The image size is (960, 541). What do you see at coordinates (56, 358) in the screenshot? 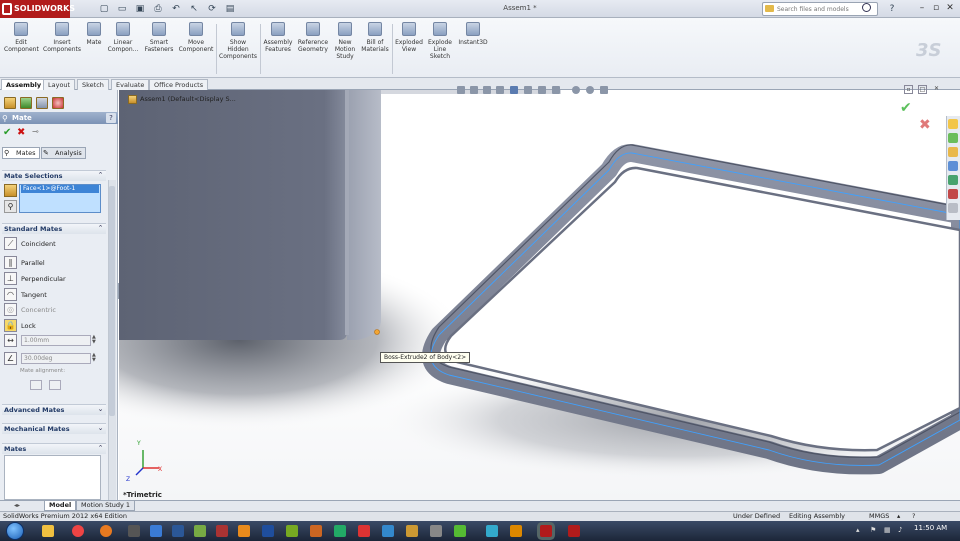
I see `angle-field: 30.00deg` at bounding box center [56, 358].